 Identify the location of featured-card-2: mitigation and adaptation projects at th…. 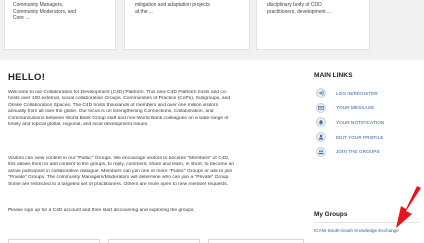
(187, 25).